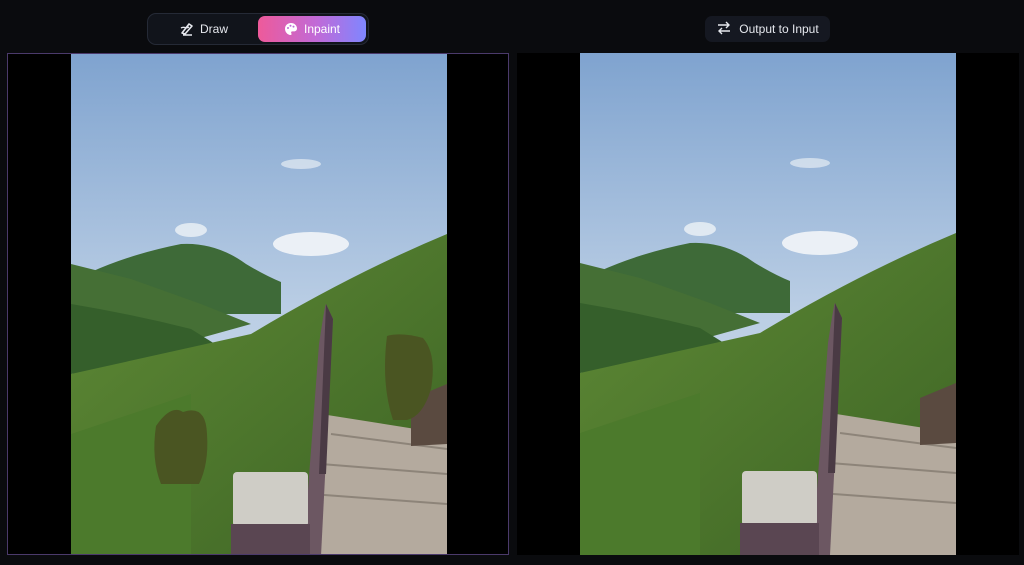 This screenshot has width=1024, height=565. I want to click on mode-toggle: Draw Inpaint, so click(258, 29).